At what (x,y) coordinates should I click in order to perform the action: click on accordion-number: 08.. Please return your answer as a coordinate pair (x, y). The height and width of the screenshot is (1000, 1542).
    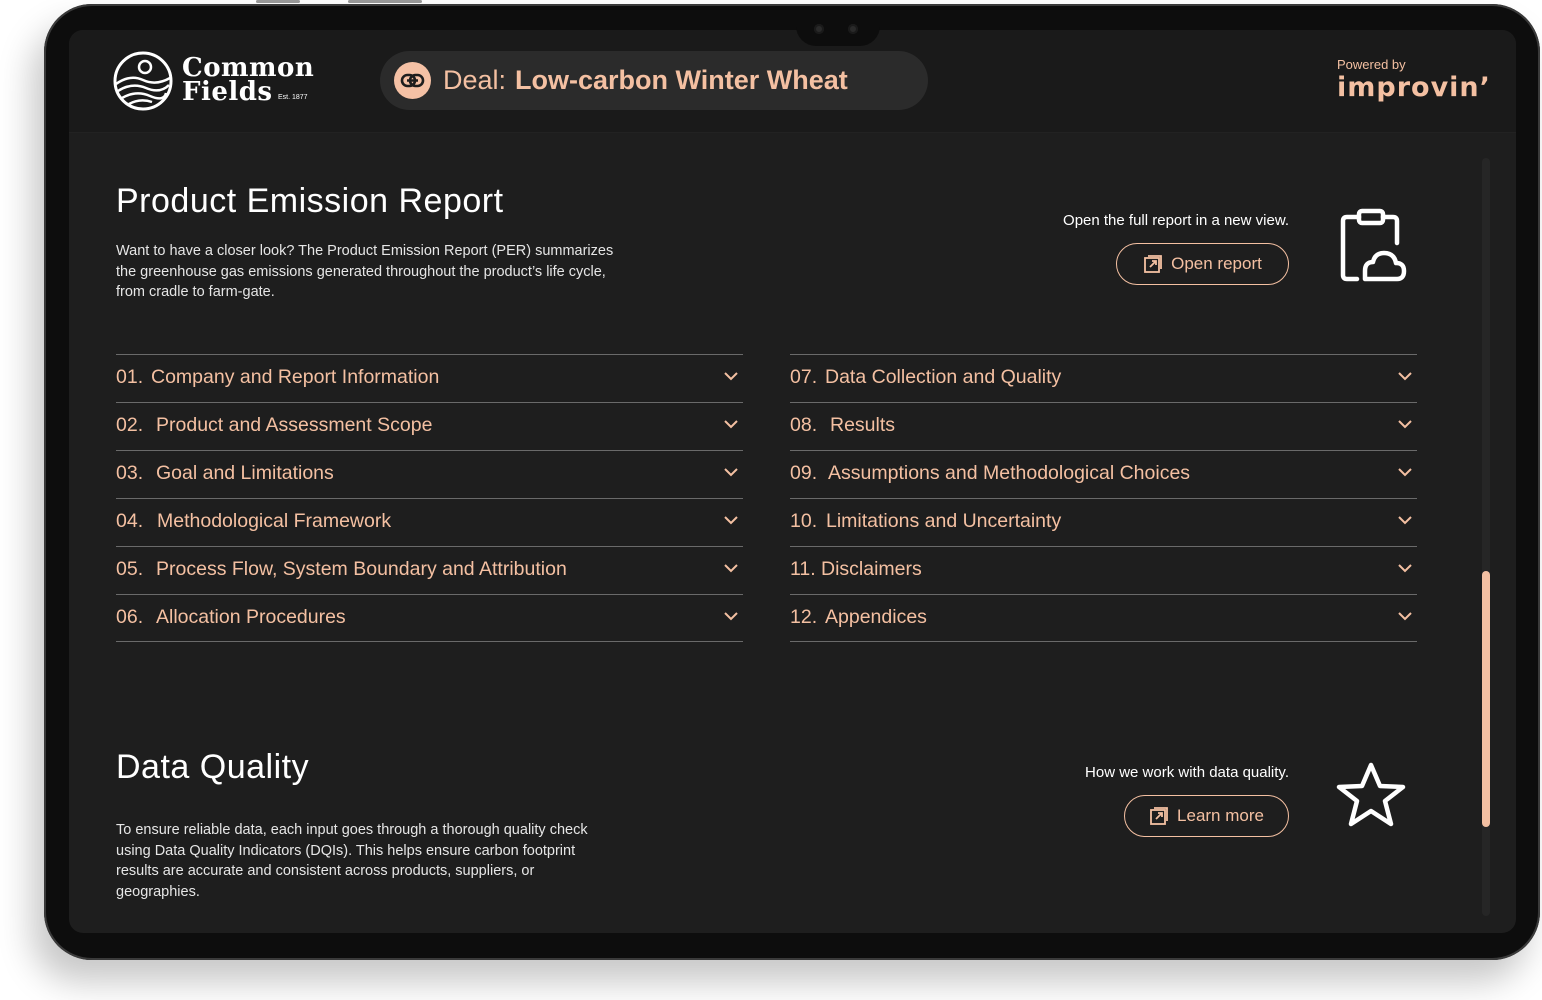
    Looking at the image, I should click on (804, 425).